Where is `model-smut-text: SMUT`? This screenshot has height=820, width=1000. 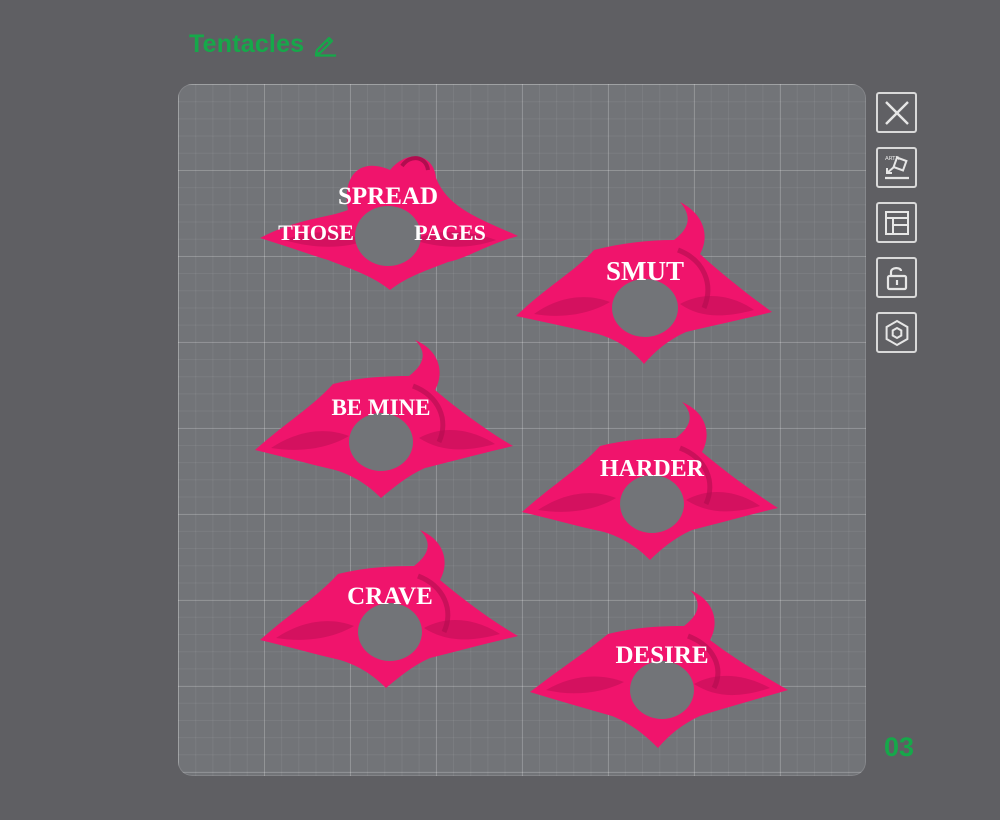 model-smut-text: SMUT is located at coordinates (645, 271).